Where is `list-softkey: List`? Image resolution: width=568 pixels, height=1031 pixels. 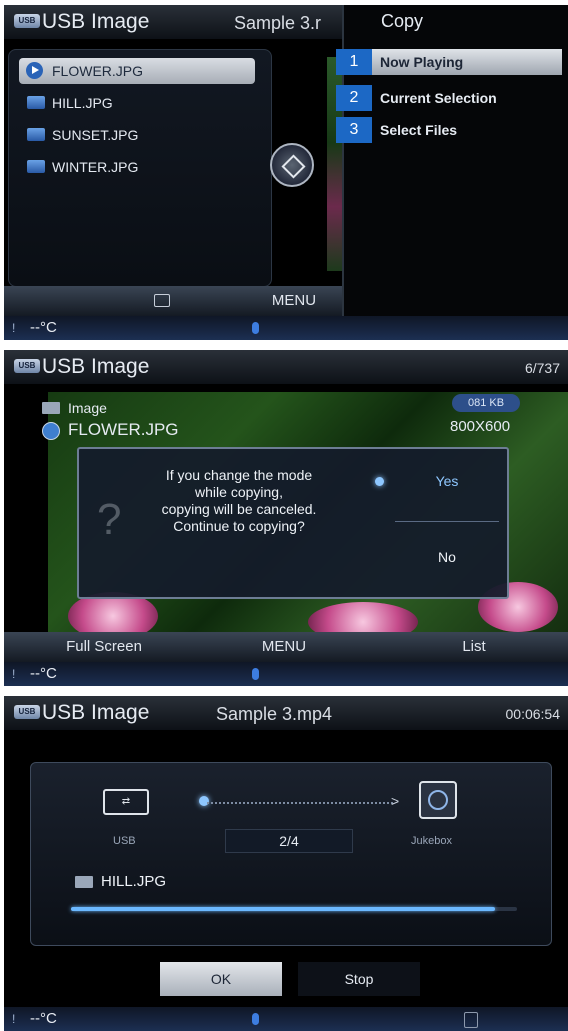
list-softkey: List is located at coordinates (474, 646).